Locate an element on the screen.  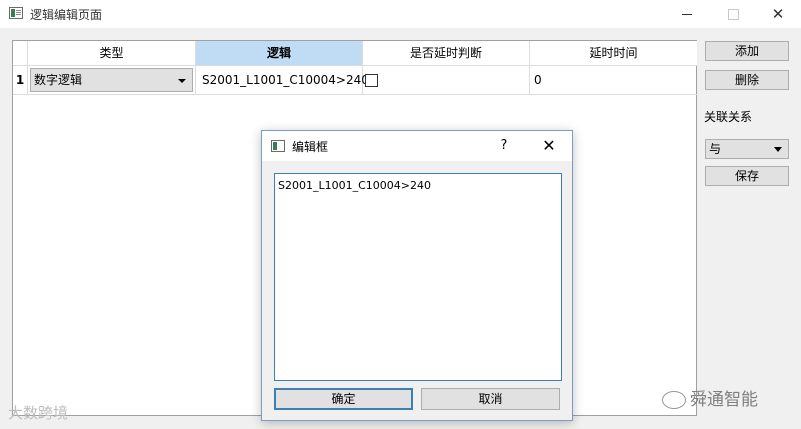
save-button: 保存 is located at coordinates (747, 176).